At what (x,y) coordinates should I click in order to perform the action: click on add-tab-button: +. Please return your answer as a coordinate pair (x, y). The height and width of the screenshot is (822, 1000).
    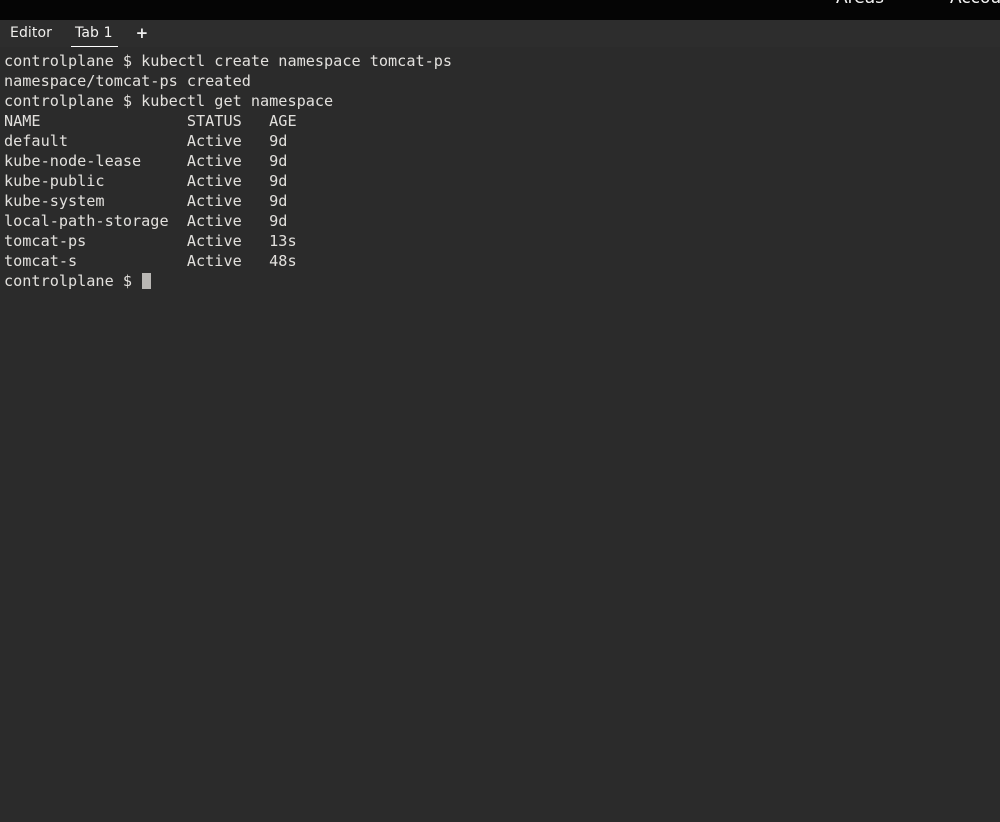
    Looking at the image, I should click on (142, 33).